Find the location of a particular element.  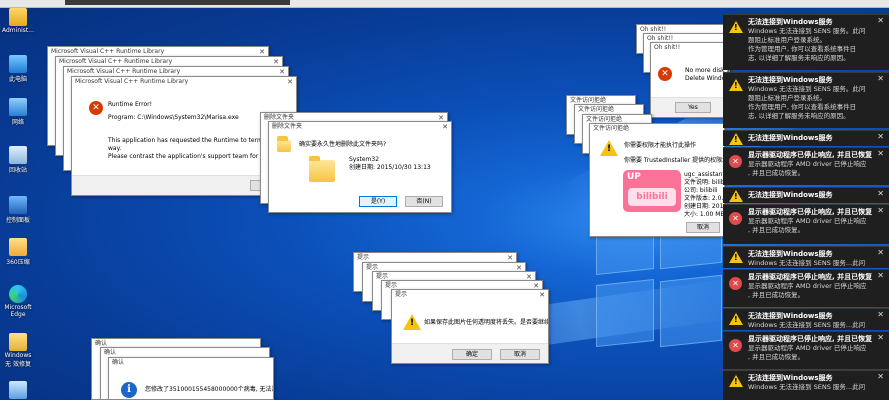

edge-icon is located at coordinates (18, 294).